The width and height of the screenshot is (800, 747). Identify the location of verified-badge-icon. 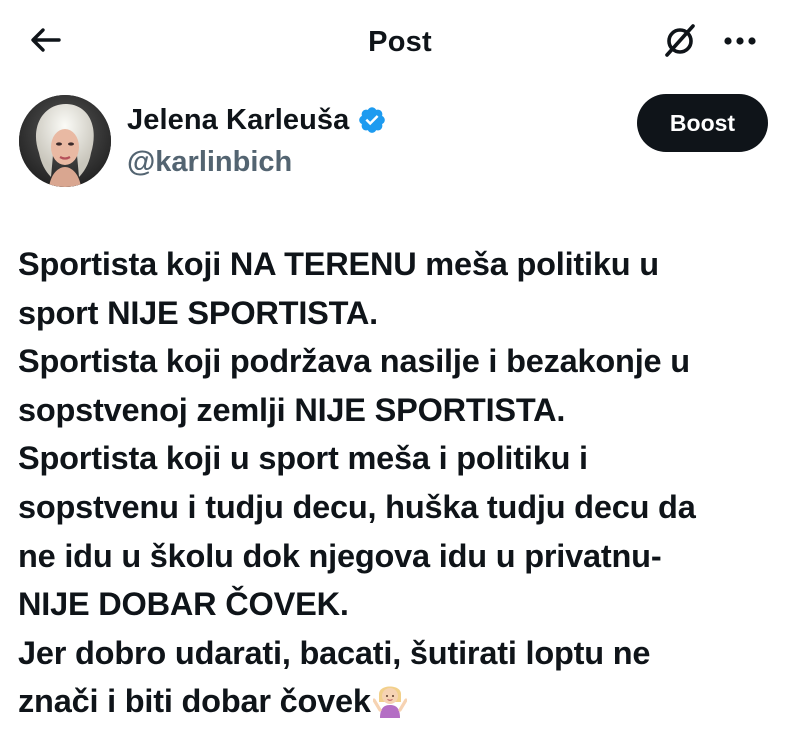
(372, 120).